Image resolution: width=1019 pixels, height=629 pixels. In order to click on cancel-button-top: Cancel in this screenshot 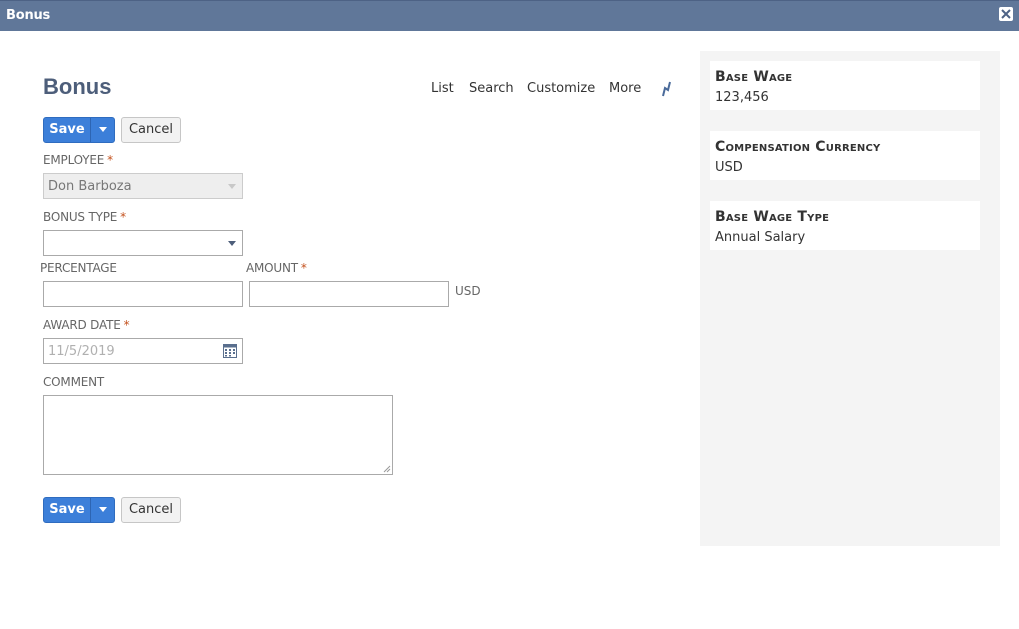, I will do `click(151, 130)`.